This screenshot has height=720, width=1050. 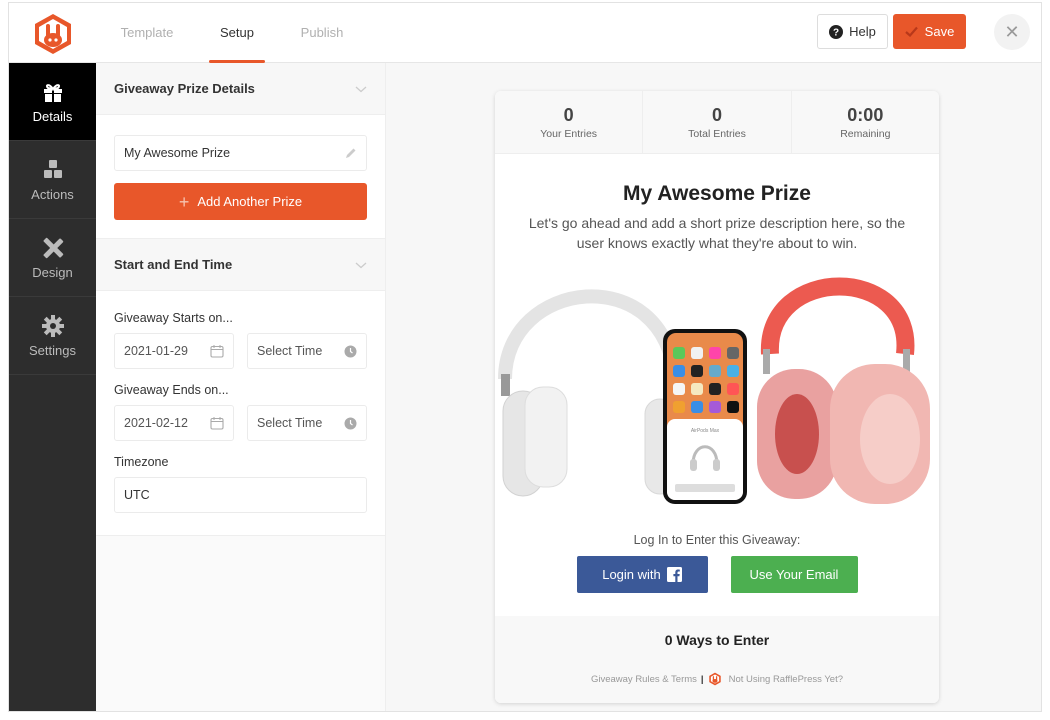 I want to click on close-button: ✕, so click(x=1012, y=32).